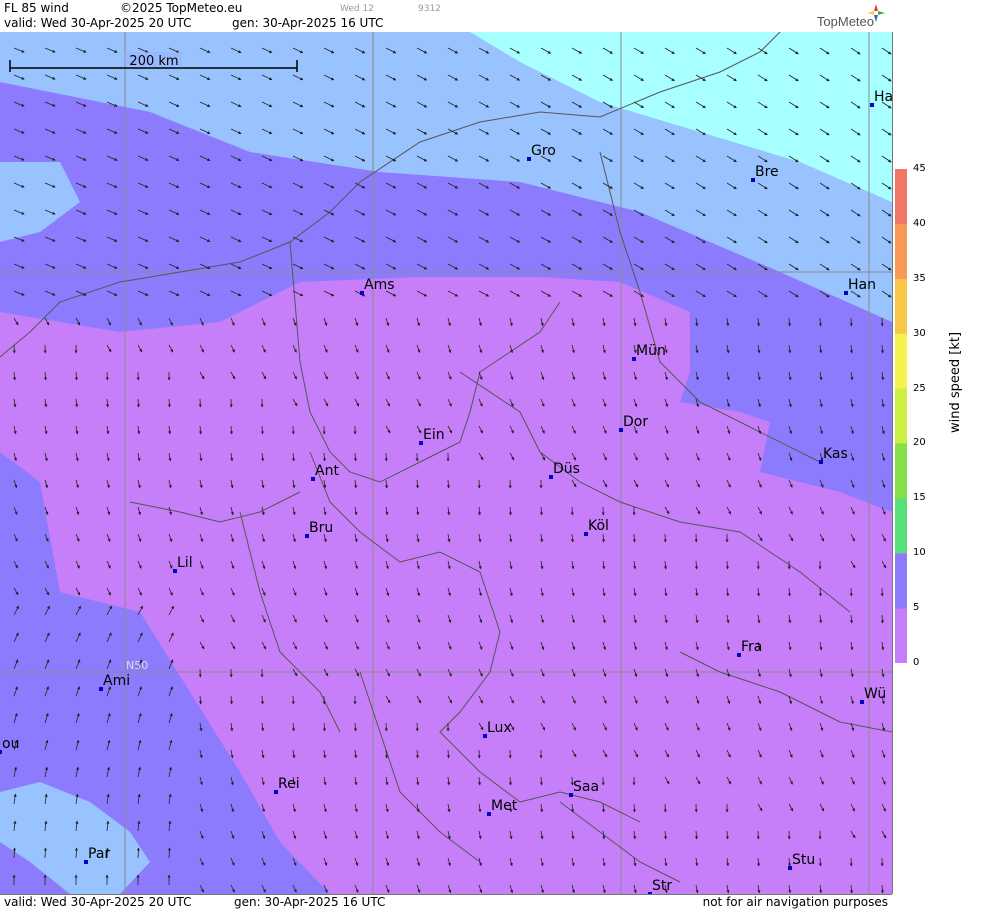 This screenshot has width=983, height=910. I want to click on colorbar-tick: 40, so click(919, 223).